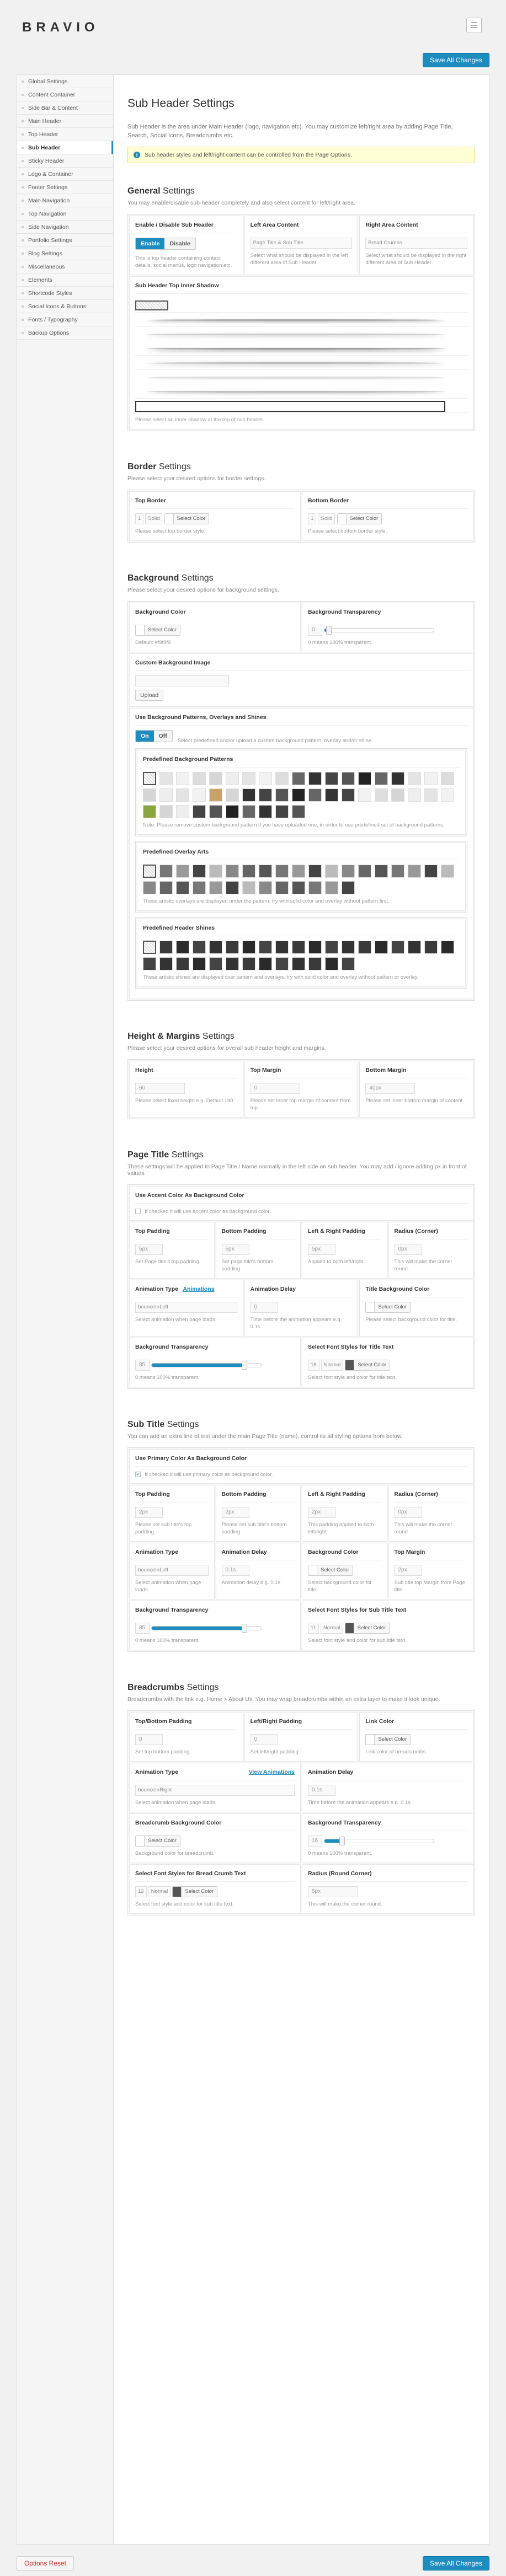 This screenshot has width=506, height=2576. I want to click on st-animation-select: bounceInLeft, so click(172, 1571).